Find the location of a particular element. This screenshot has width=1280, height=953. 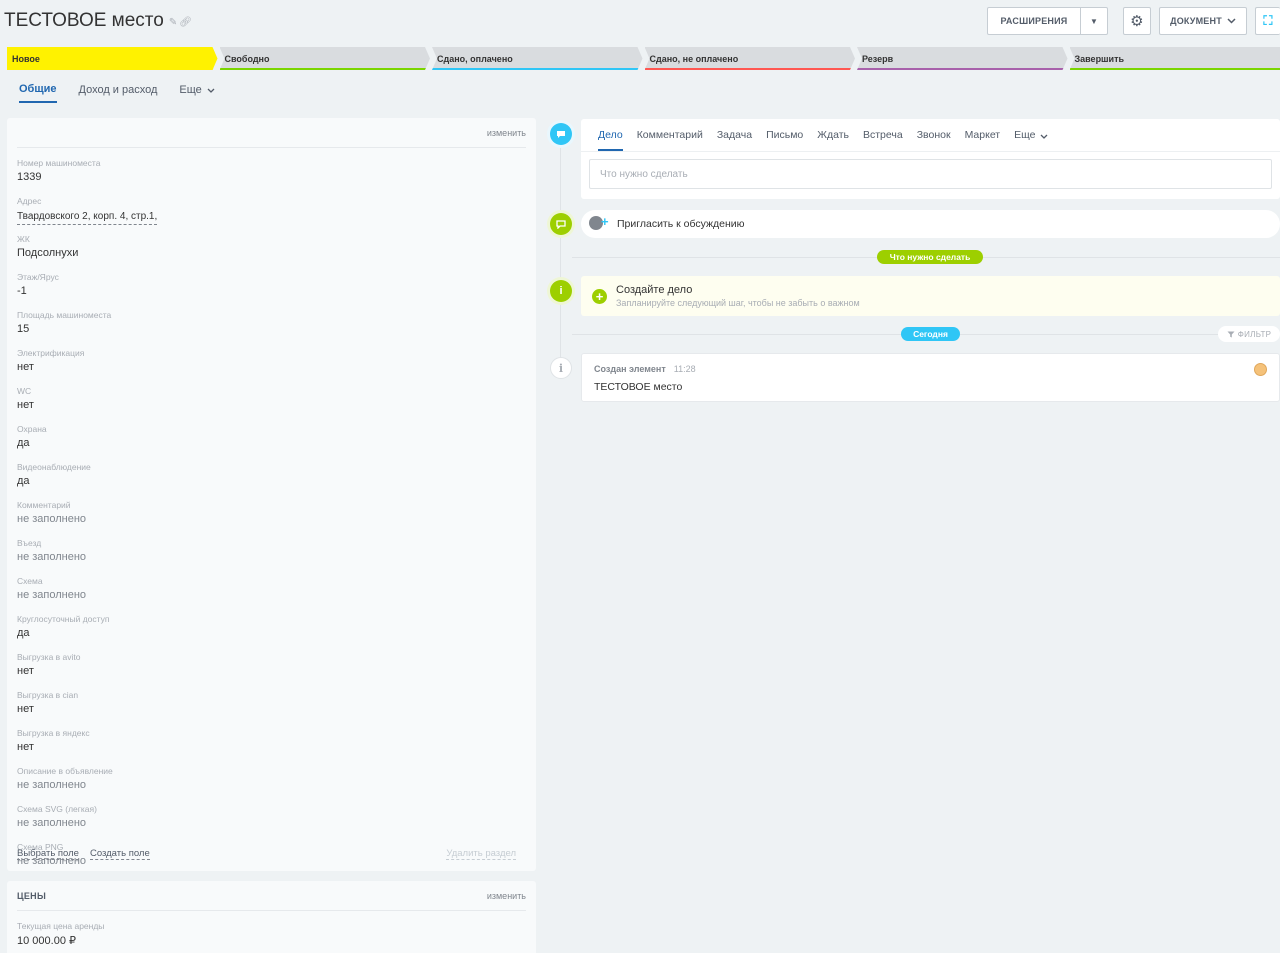

field-value: Подсолнухи is located at coordinates (48, 253).